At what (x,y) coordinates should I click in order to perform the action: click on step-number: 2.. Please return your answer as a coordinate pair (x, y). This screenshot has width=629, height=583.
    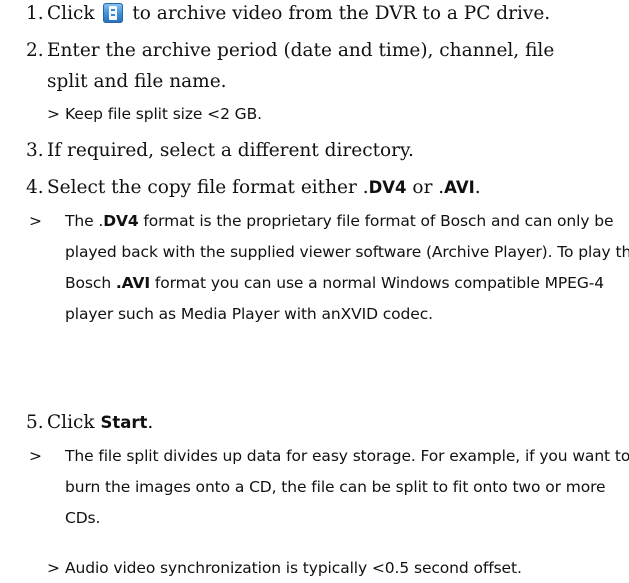
    Looking at the image, I should click on (35, 50).